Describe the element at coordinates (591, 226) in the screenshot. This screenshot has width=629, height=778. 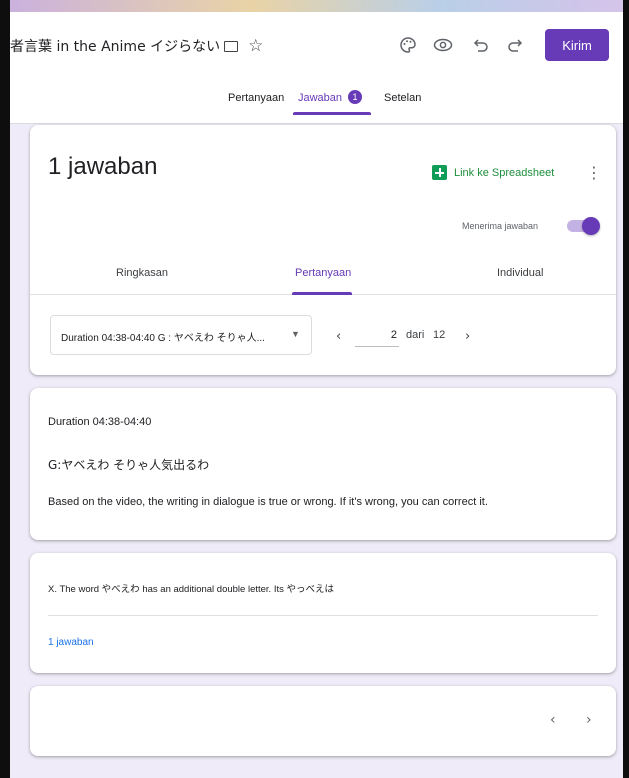
I see `toggle-knob` at that location.